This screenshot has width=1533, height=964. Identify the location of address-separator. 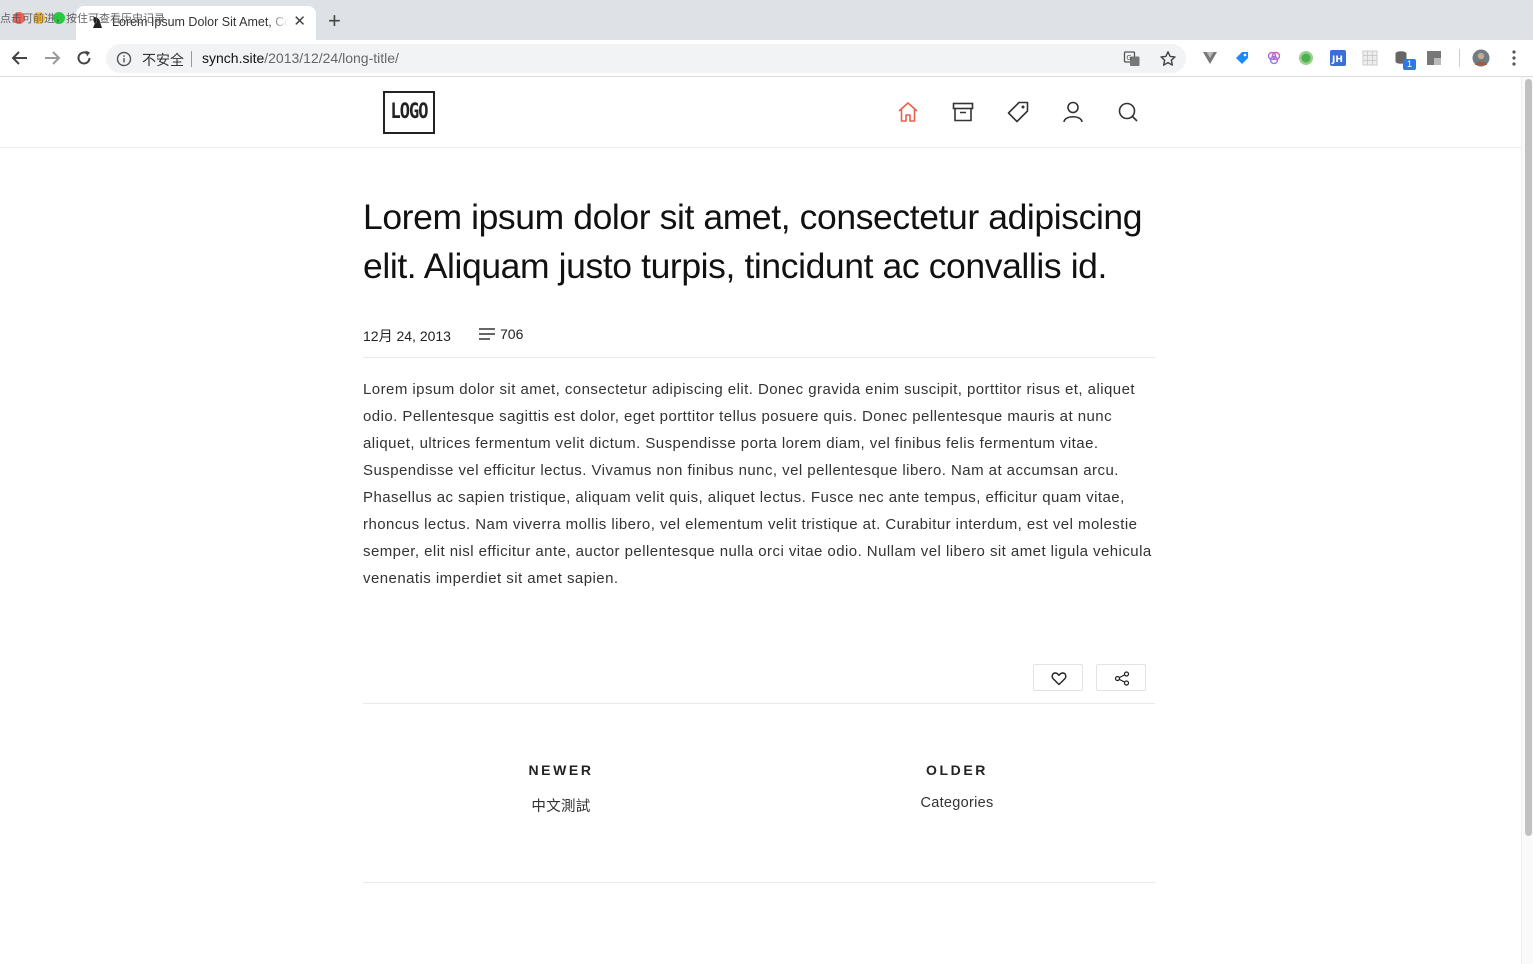
(191, 59).